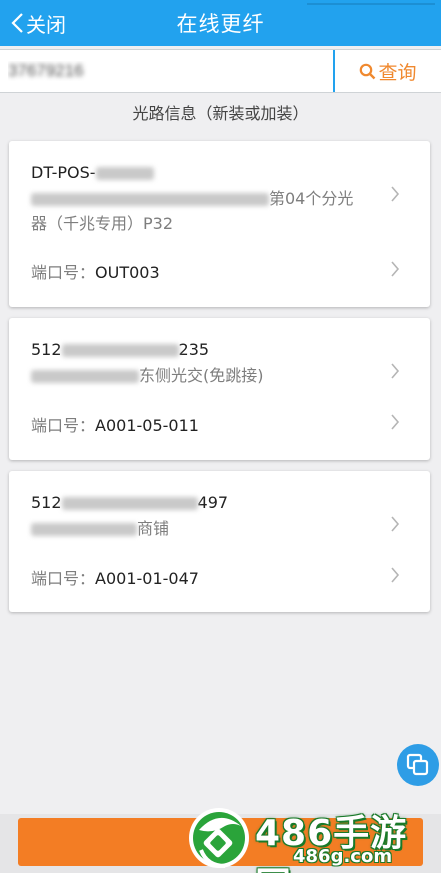  What do you see at coordinates (17, 23) in the screenshot?
I see `back-chevron-icon` at bounding box center [17, 23].